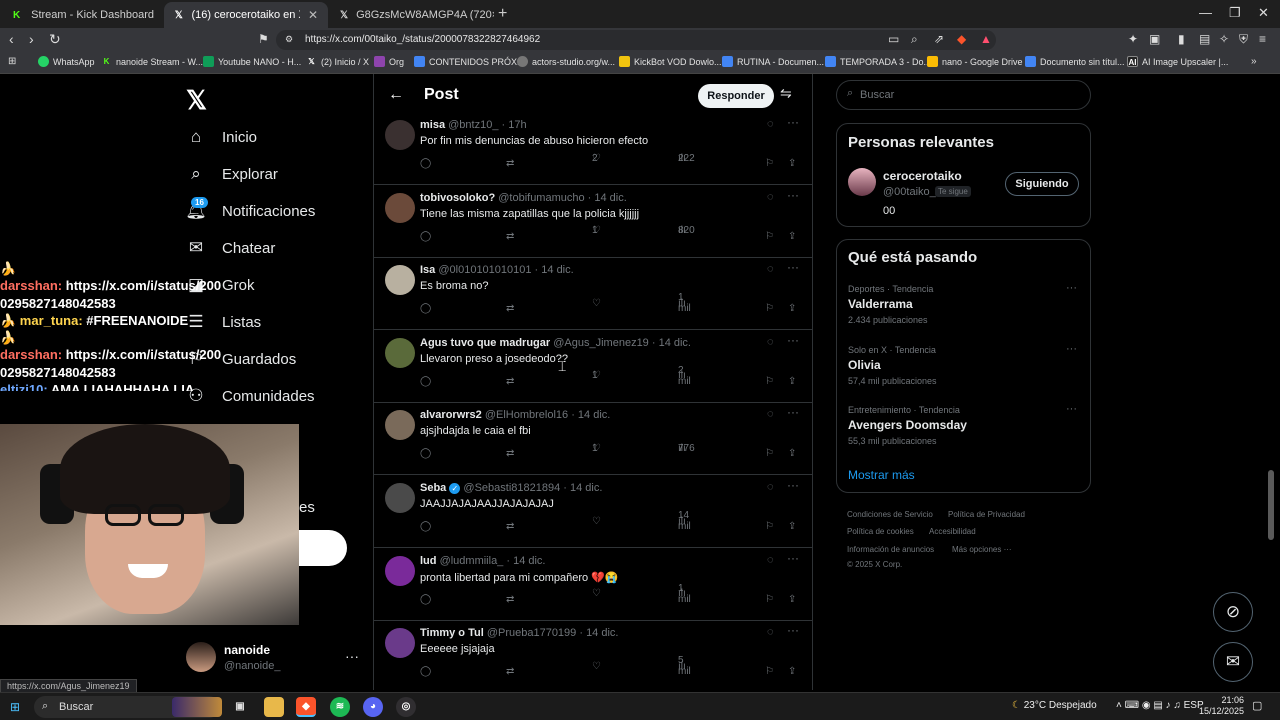  Describe the element at coordinates (263, 39) in the screenshot. I see `bookmark-page-icon: ⚑` at that location.